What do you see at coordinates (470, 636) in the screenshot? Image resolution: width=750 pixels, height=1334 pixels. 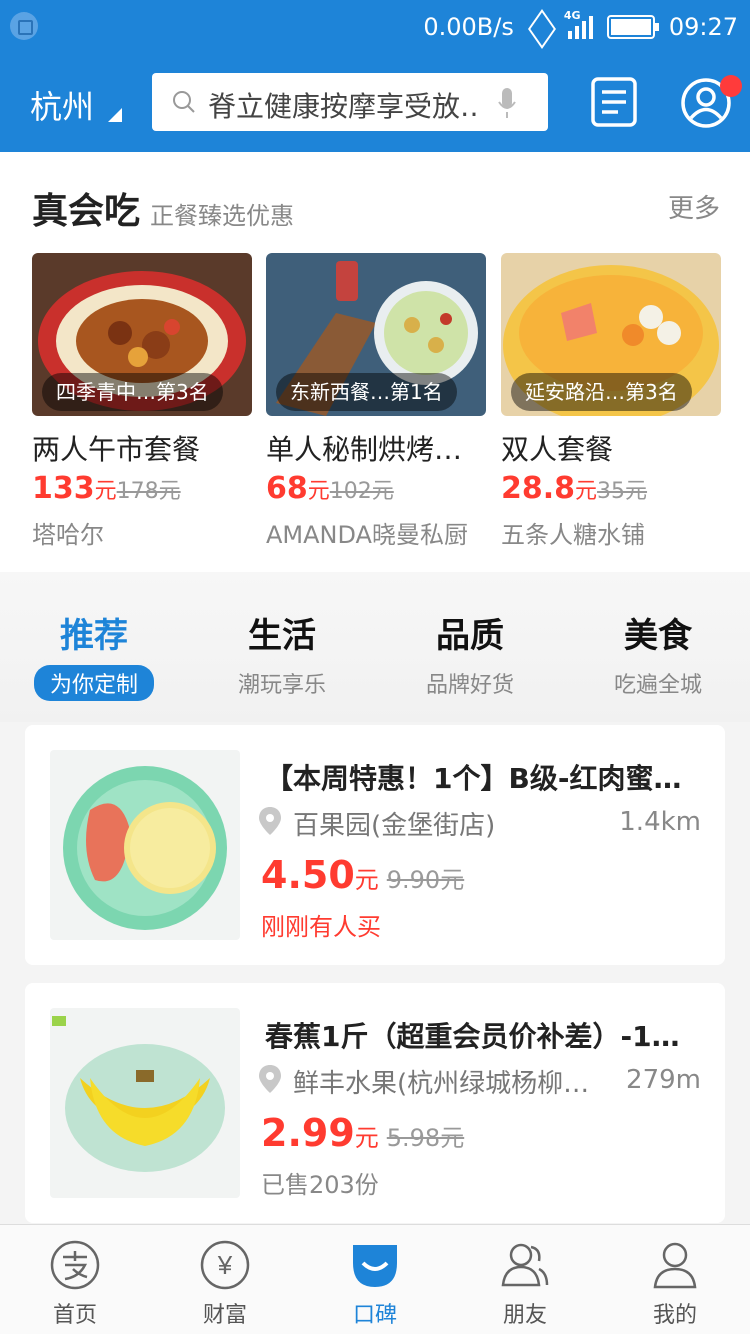 I see `tab-title: 品质` at bounding box center [470, 636].